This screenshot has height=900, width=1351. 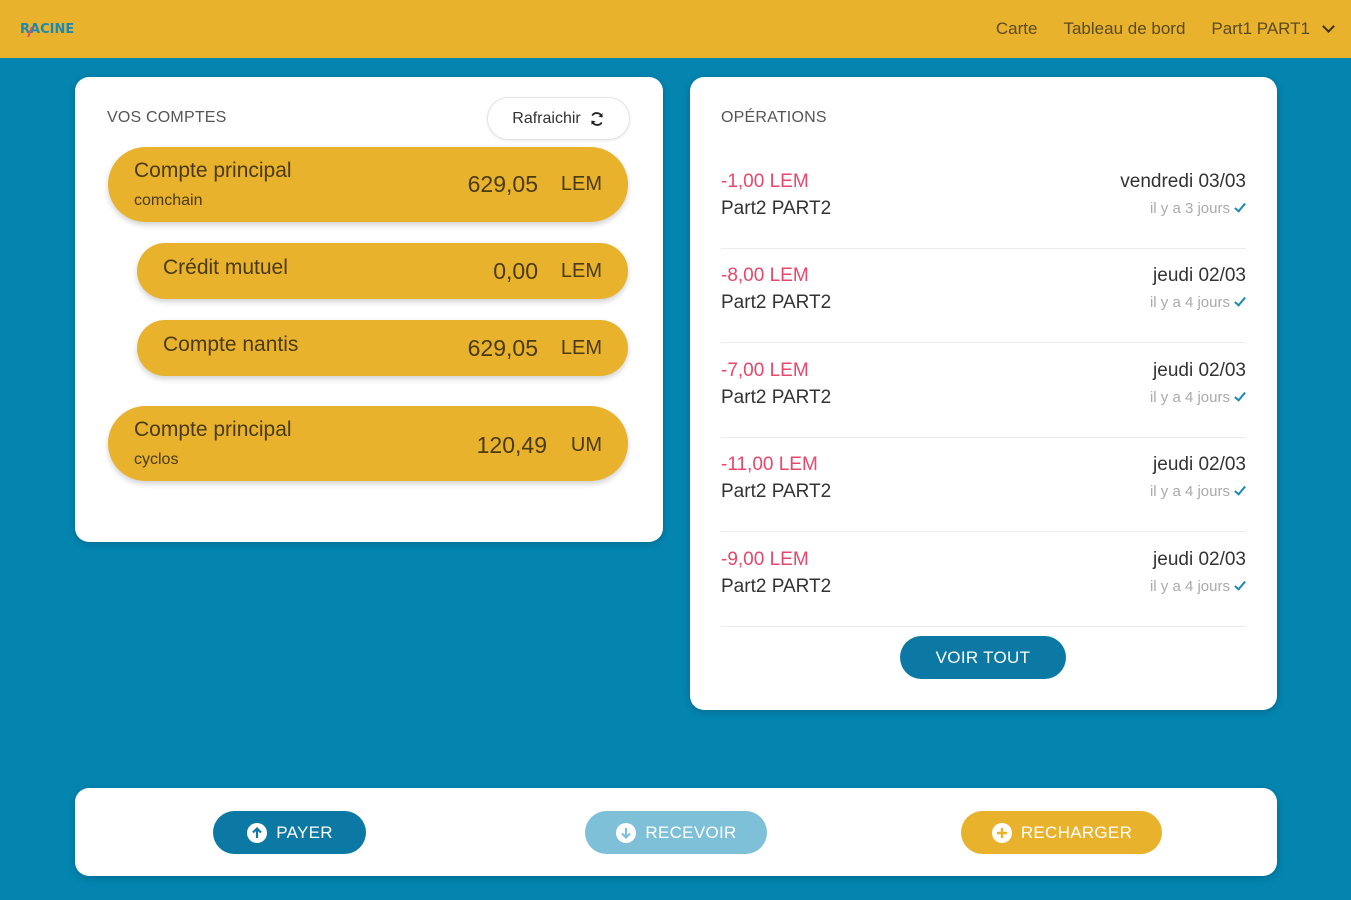 What do you see at coordinates (596, 118) in the screenshot?
I see `refresh-icon` at bounding box center [596, 118].